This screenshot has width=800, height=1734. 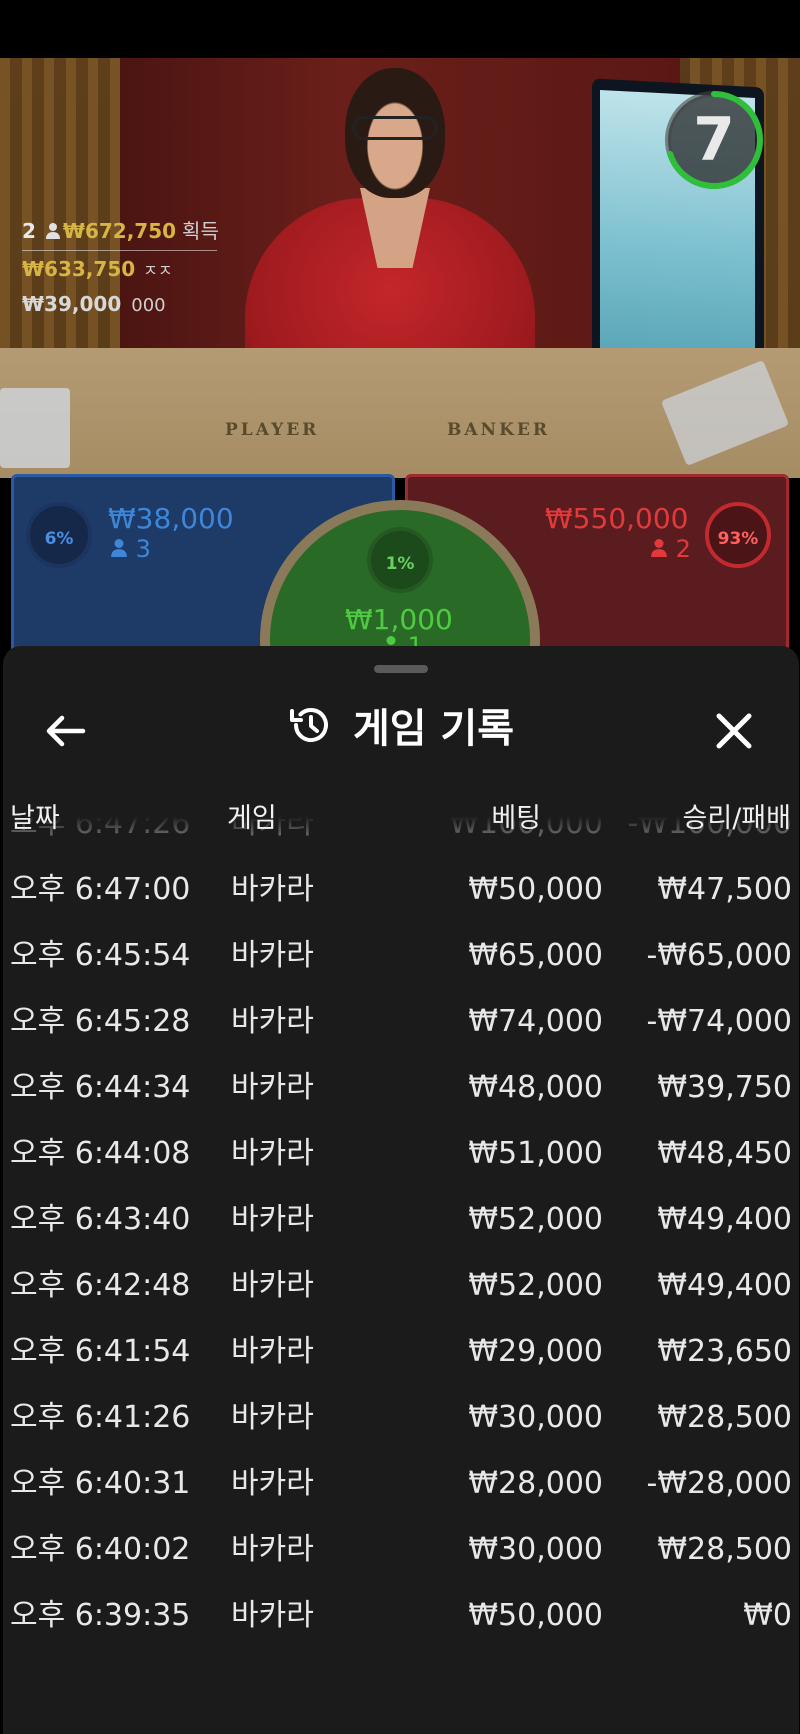 I want to click on winnings-label: 획득, so click(x=200, y=231).